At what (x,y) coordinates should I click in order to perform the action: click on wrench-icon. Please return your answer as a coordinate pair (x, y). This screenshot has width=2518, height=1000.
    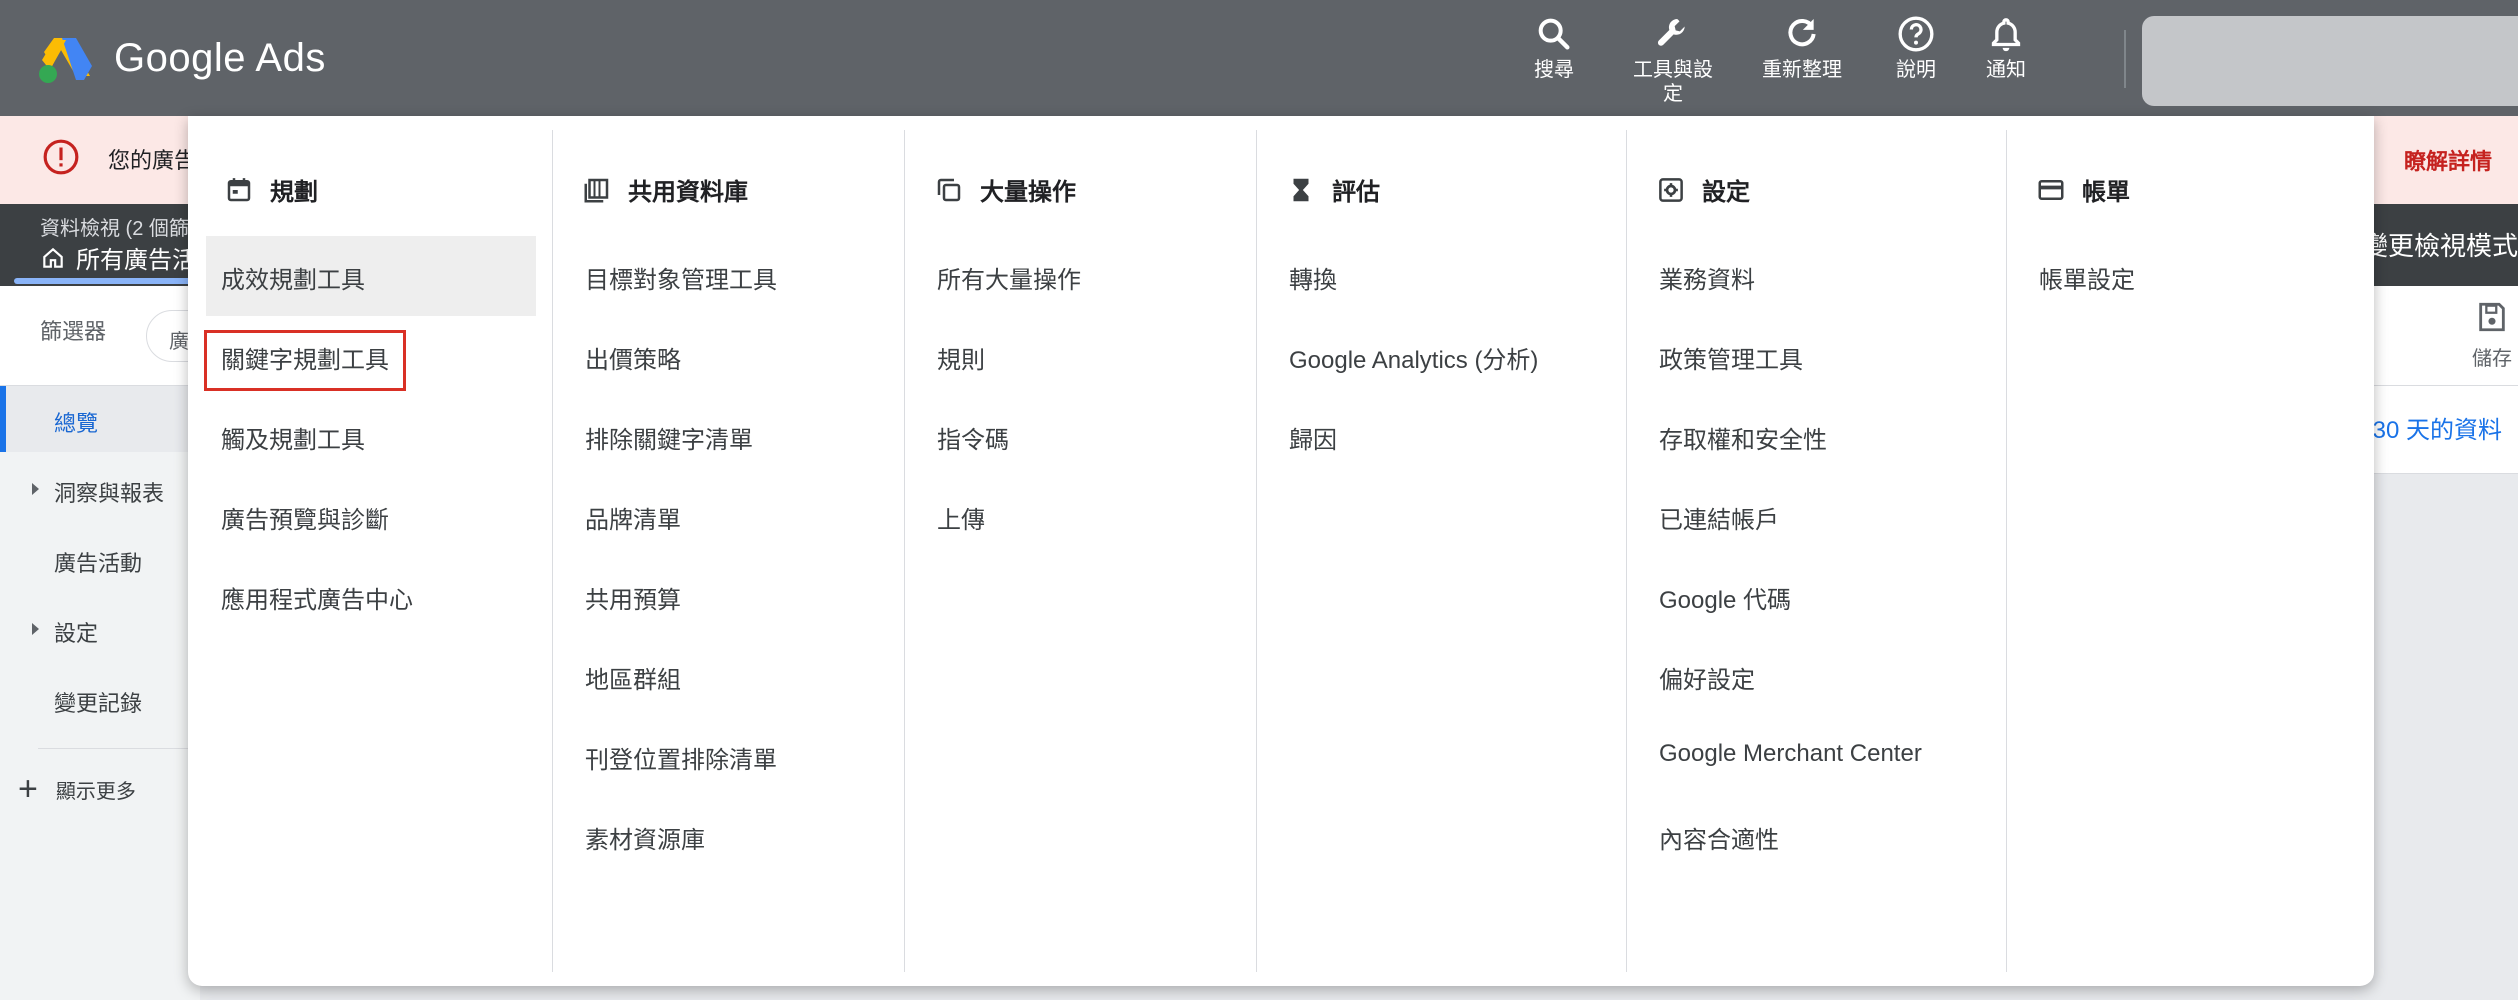
    Looking at the image, I should click on (1671, 32).